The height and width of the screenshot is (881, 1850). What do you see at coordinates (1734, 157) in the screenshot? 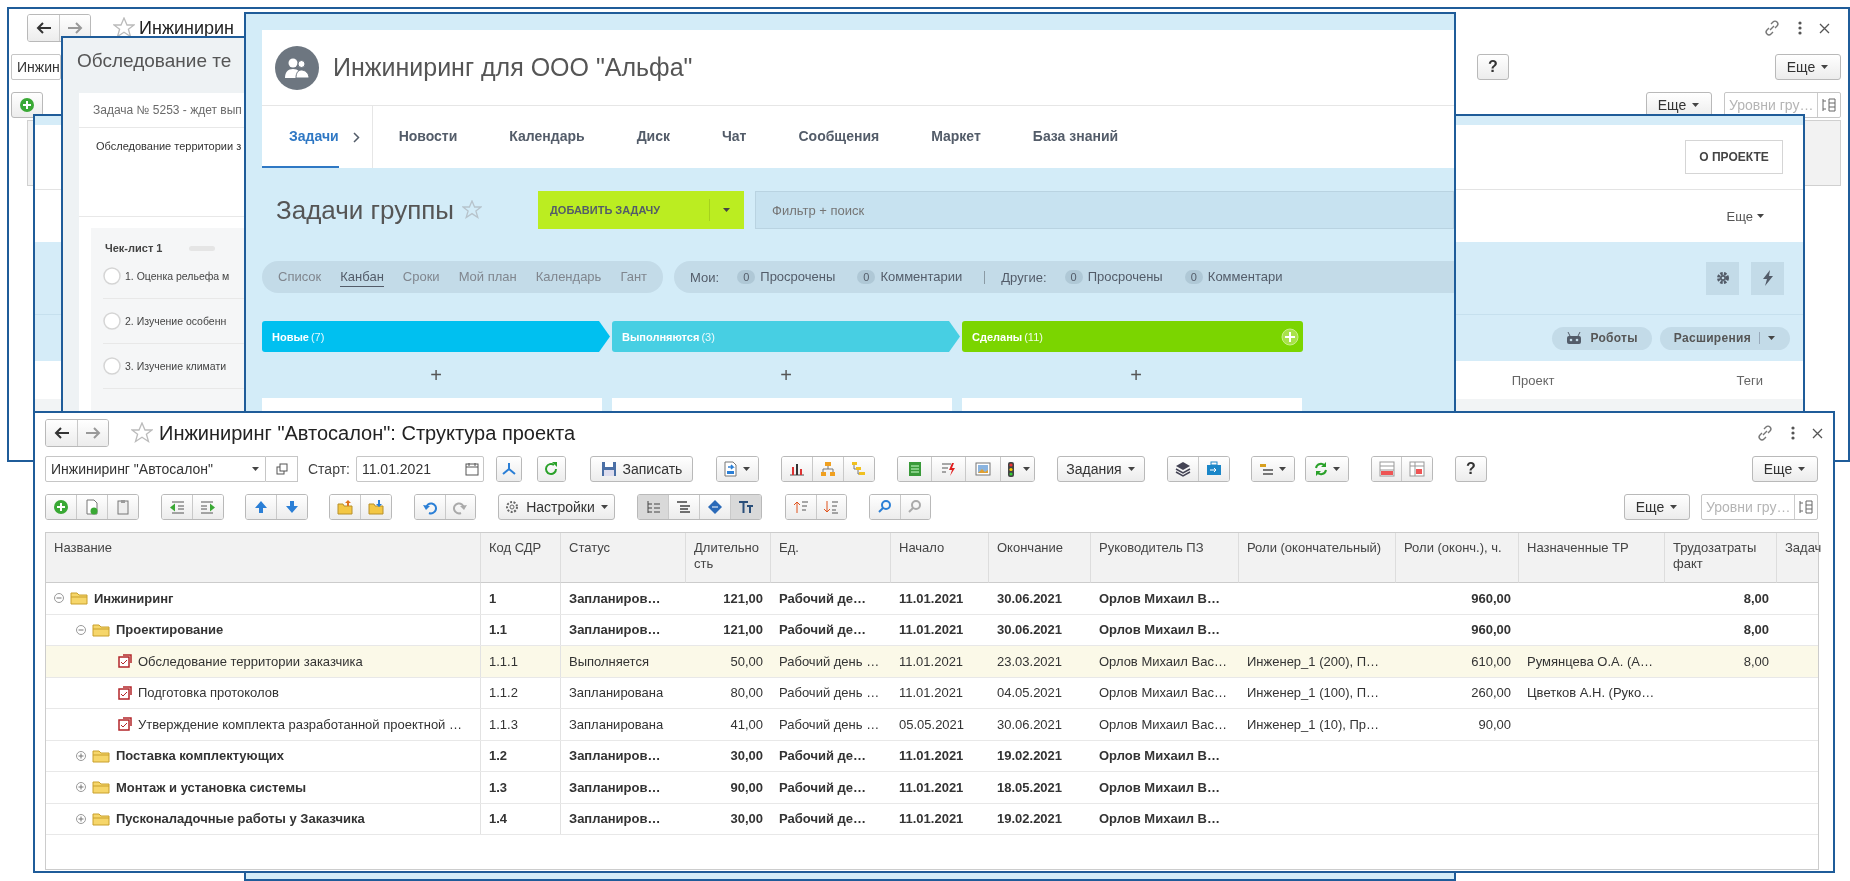
I see `about-project-button: О ПРОЕКТЕ` at bounding box center [1734, 157].